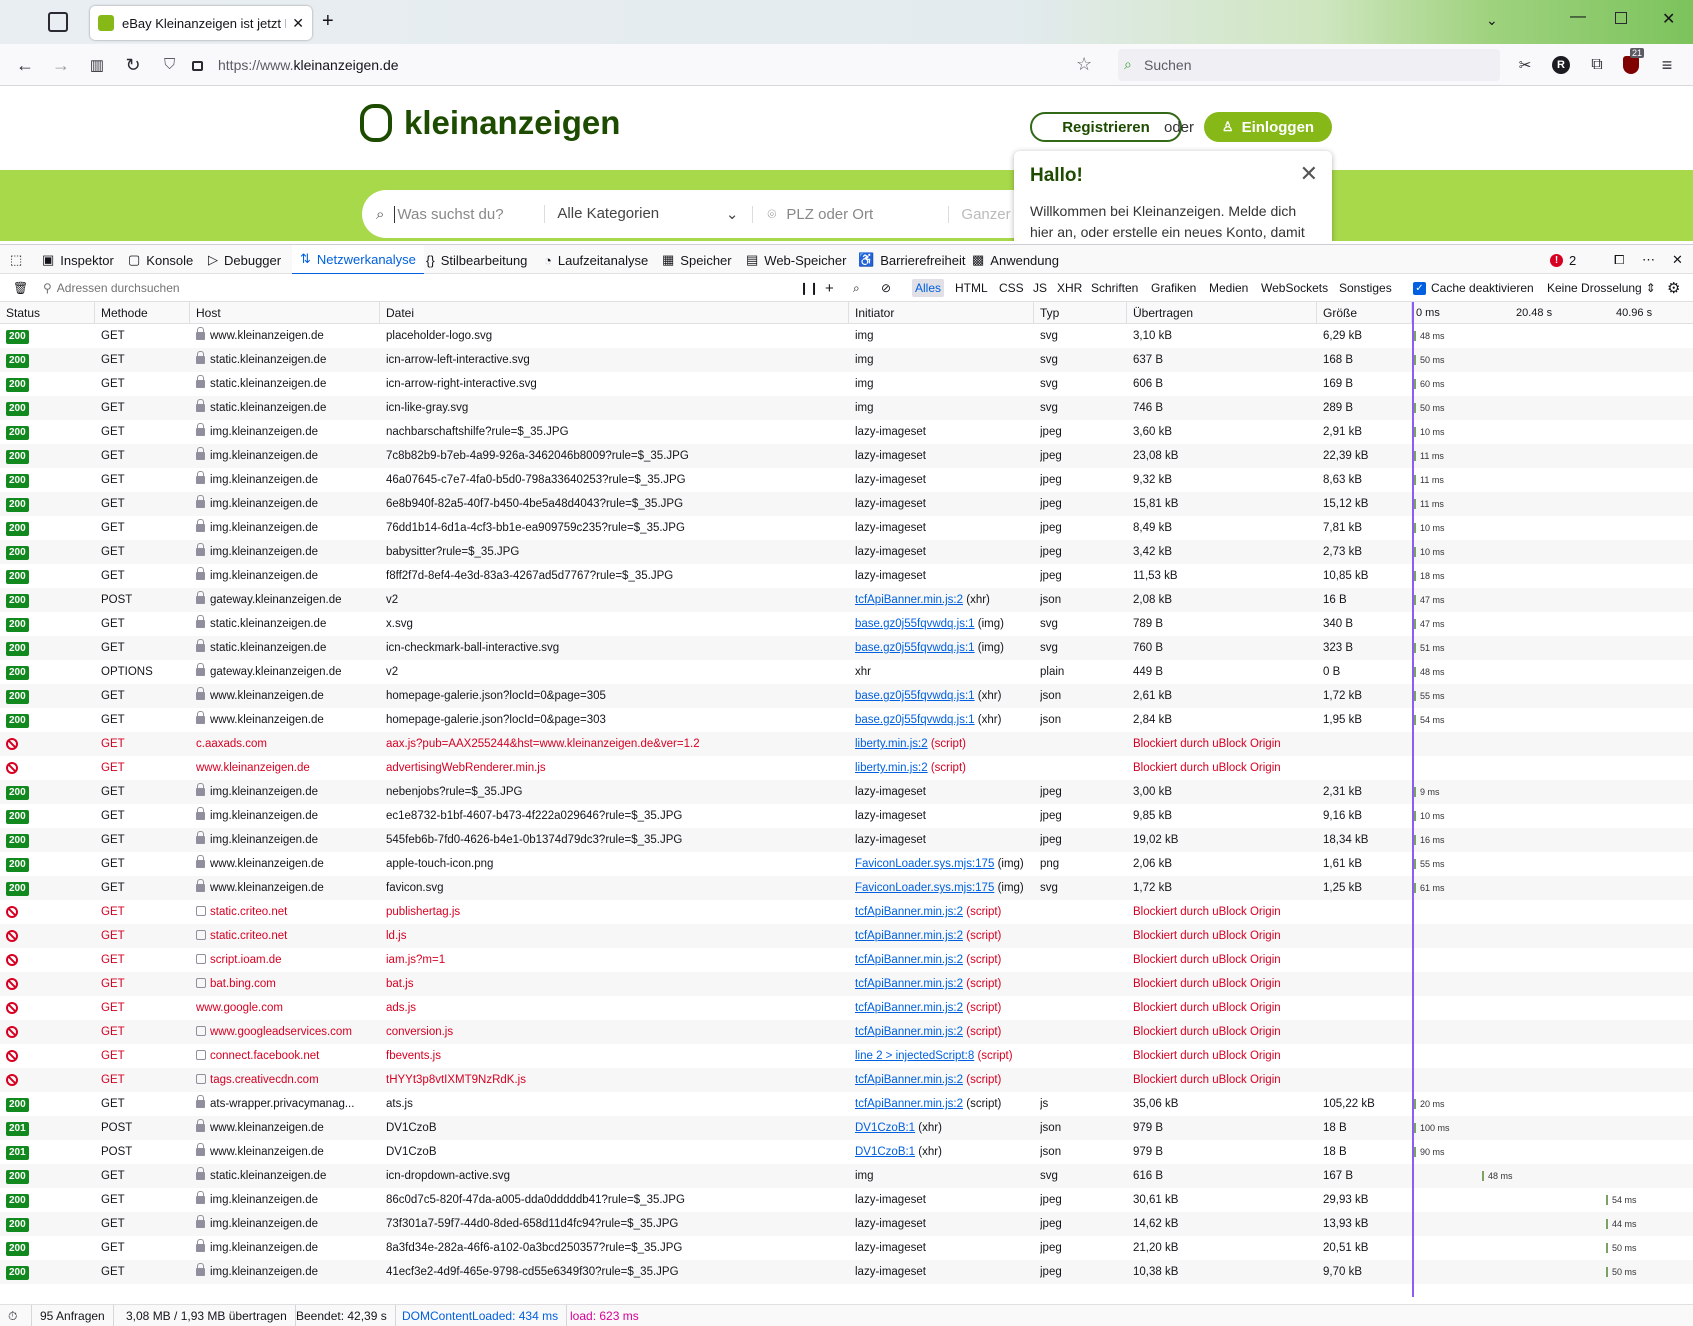  What do you see at coordinates (1173, 288) in the screenshot?
I see `filter-images: Grafiken` at bounding box center [1173, 288].